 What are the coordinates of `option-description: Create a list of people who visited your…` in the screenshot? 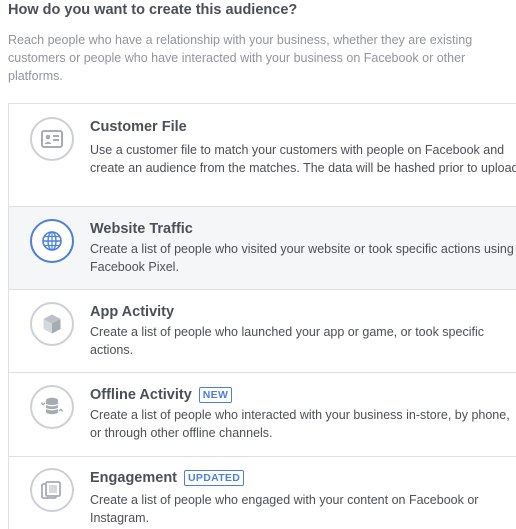 It's located at (302, 258).